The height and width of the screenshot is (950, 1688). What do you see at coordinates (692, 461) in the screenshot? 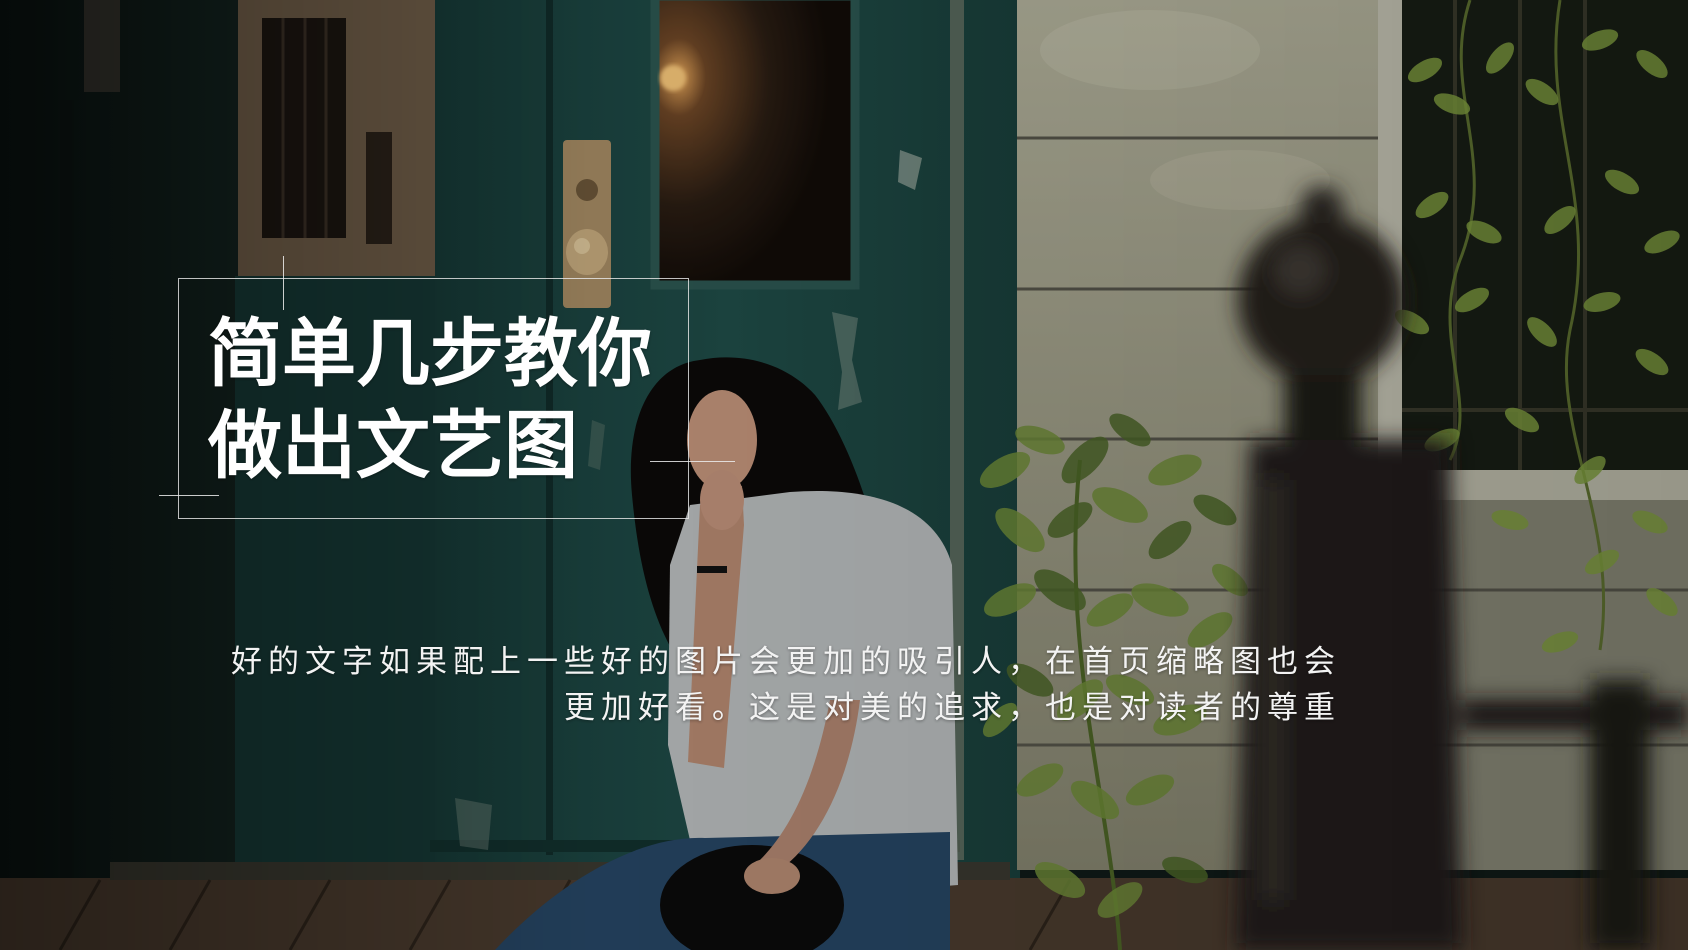
I see `decor-line-right` at bounding box center [692, 461].